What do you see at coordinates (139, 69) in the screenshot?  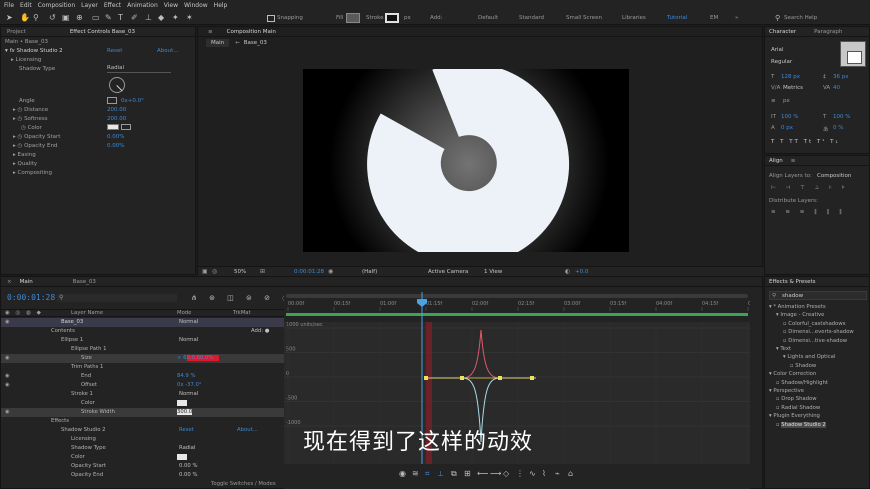 I see `ec-shadow-type-select: Radial` at bounding box center [139, 69].